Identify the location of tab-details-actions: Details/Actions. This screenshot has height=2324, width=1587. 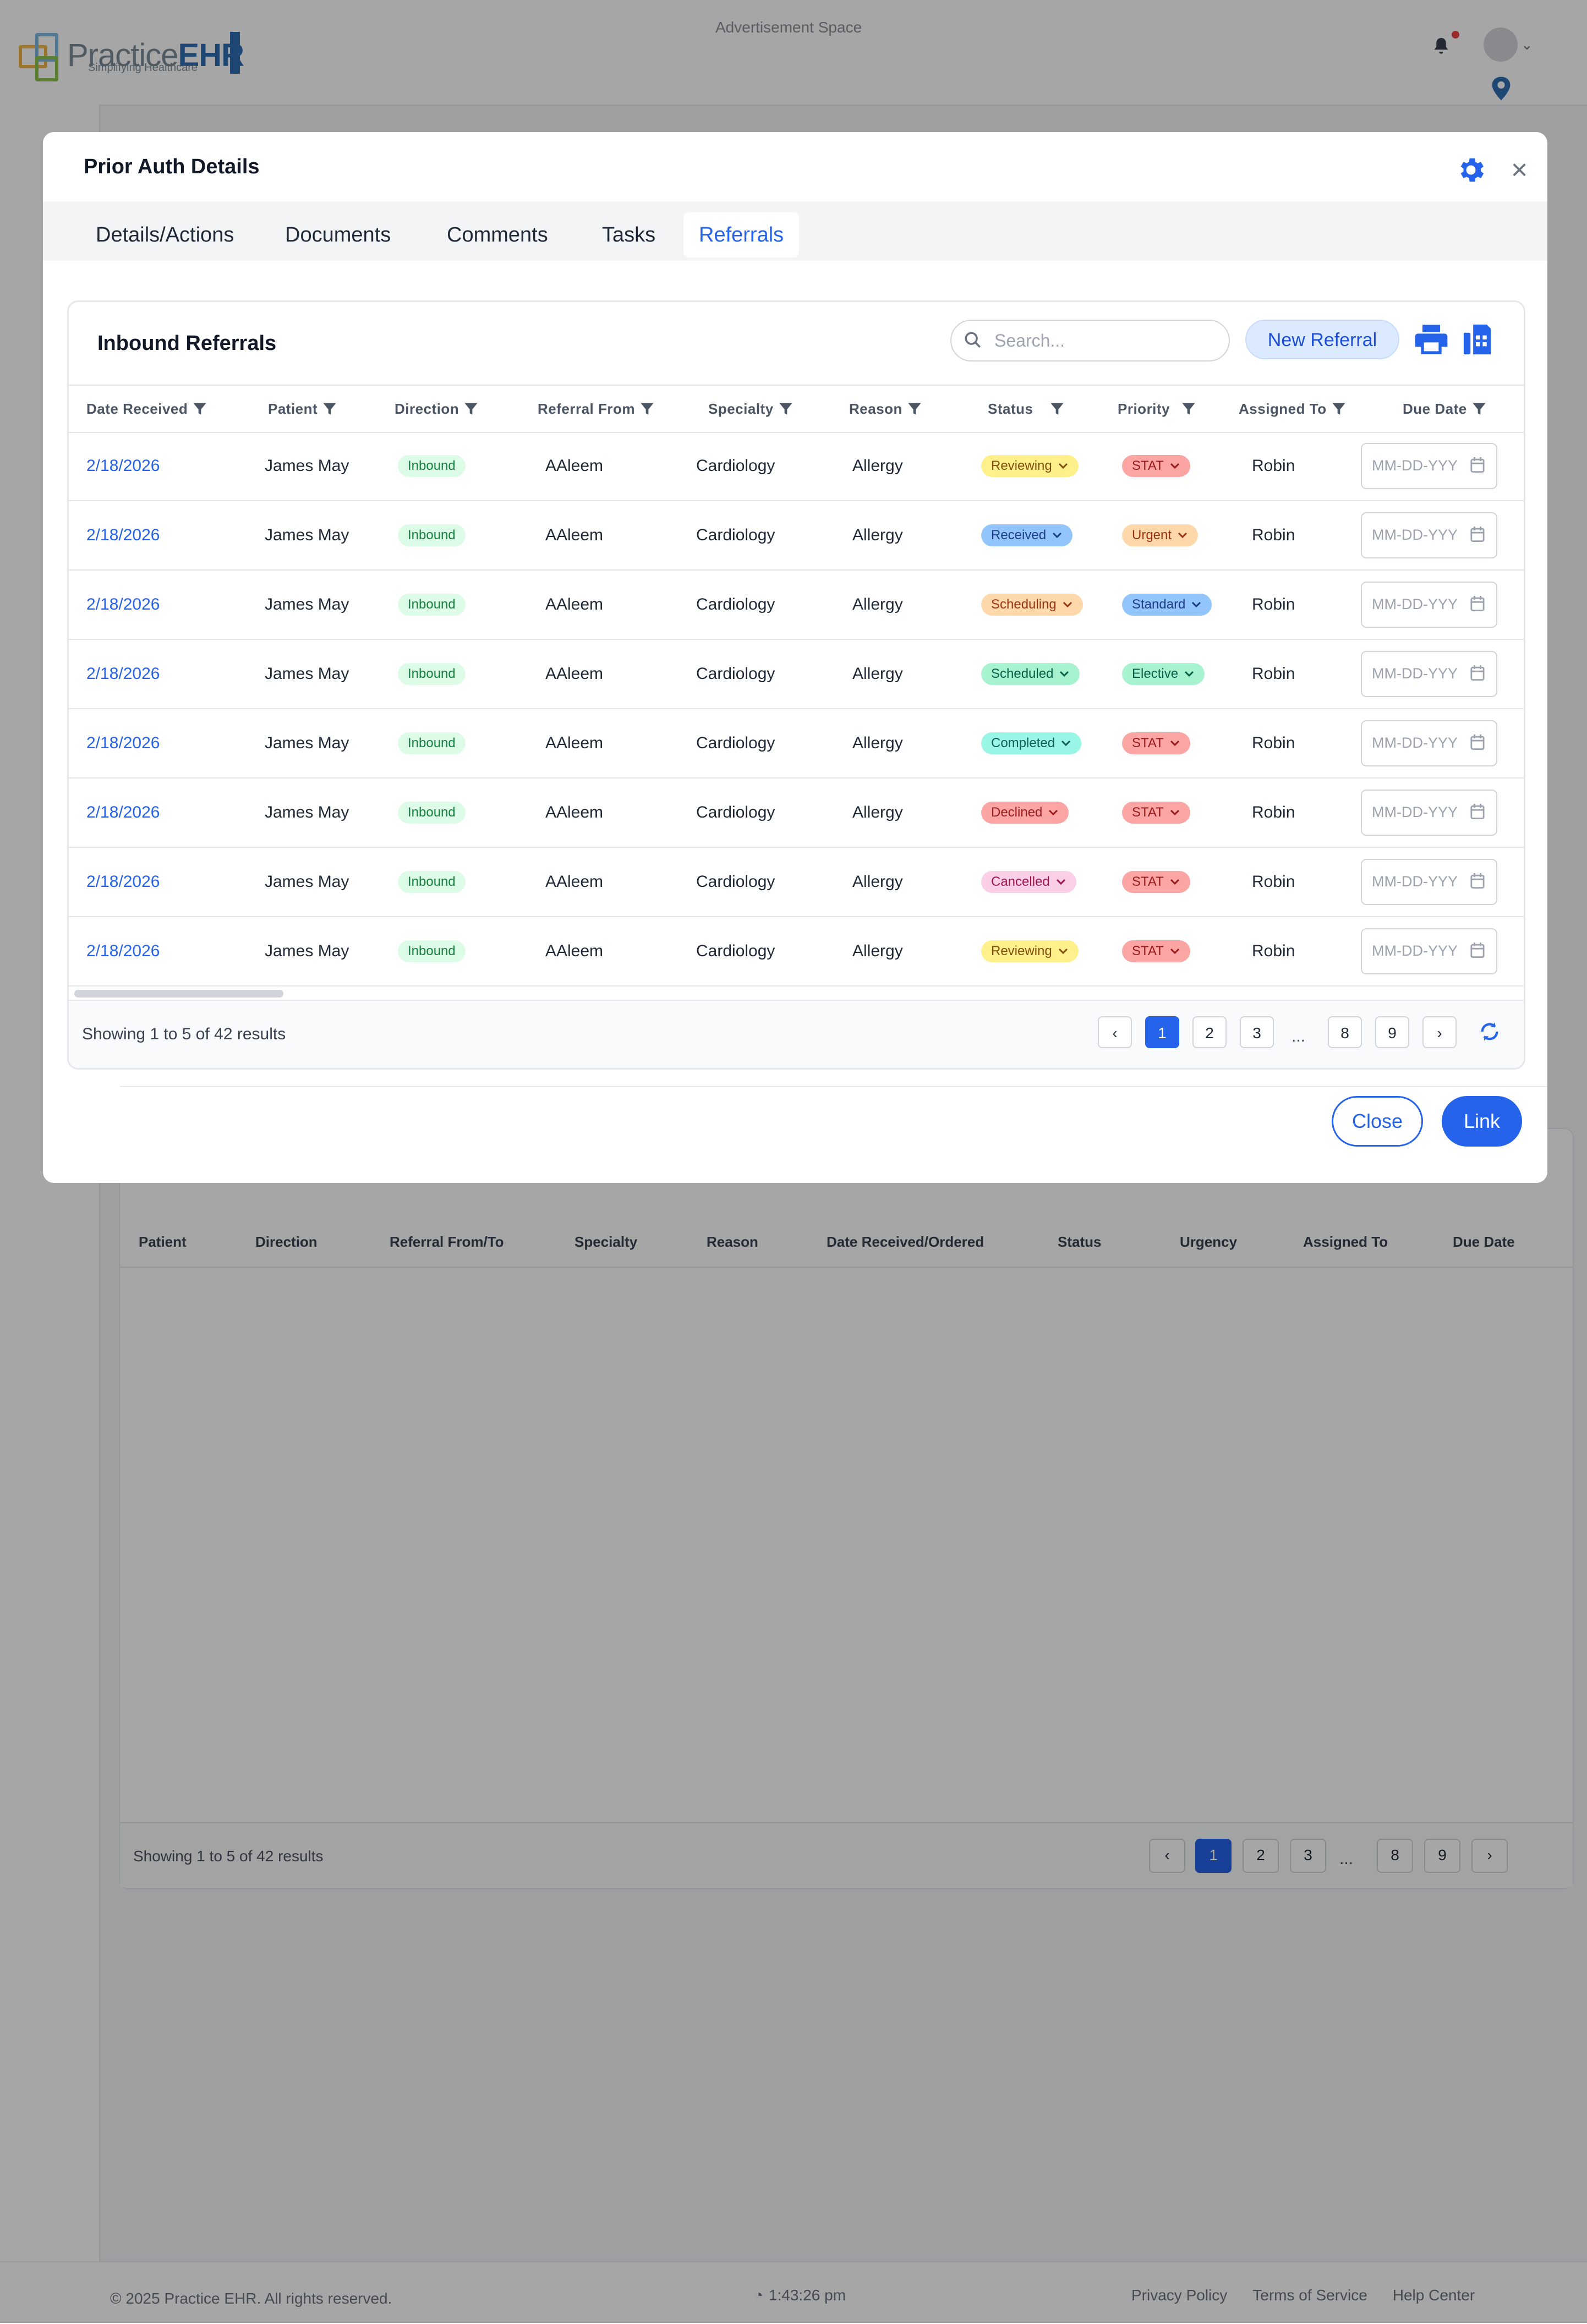
(164, 235).